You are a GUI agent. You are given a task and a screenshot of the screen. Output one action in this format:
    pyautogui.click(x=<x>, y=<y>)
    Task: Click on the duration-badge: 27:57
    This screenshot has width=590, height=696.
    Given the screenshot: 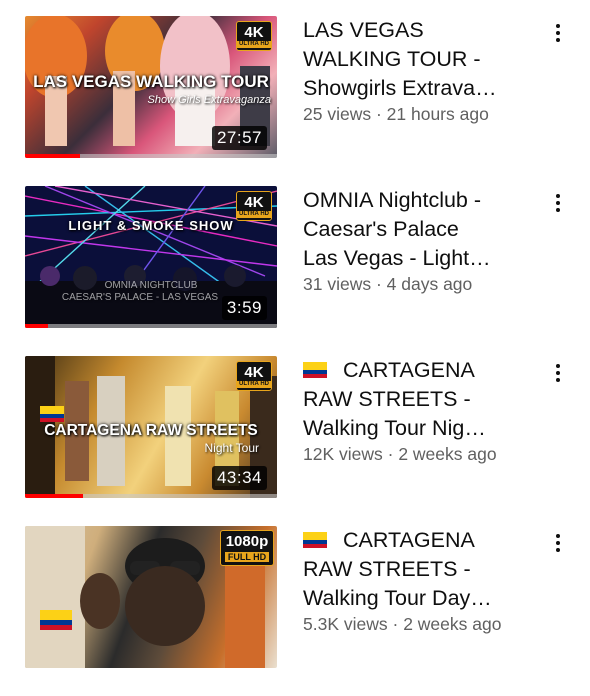 What is the action you would take?
    pyautogui.click(x=239, y=138)
    